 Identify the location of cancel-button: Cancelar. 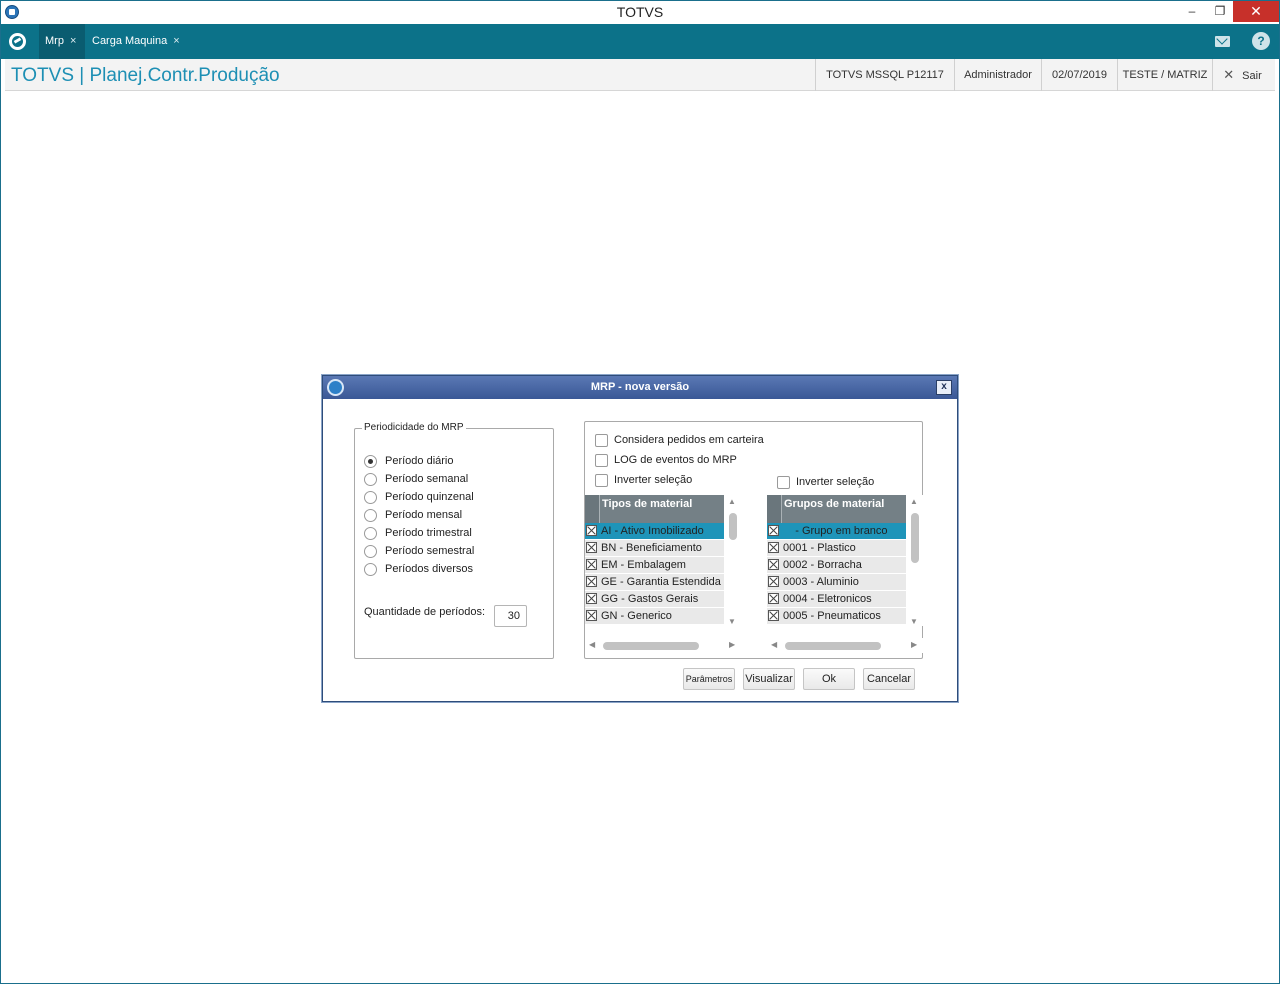
(889, 679).